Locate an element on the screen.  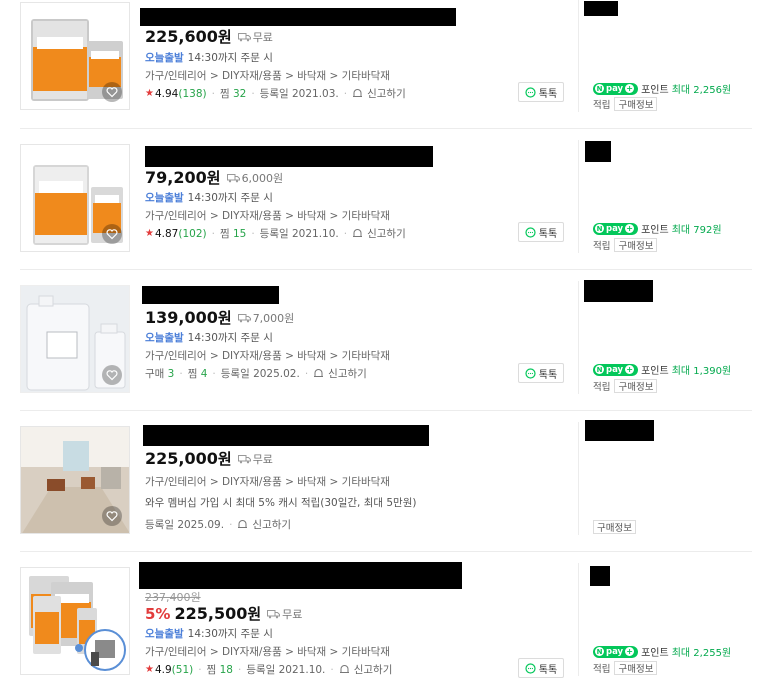
product-meta: 구매 3 · 찜 4 · 등록일 2025.02. · 신고하기 is located at coordinates (256, 373).